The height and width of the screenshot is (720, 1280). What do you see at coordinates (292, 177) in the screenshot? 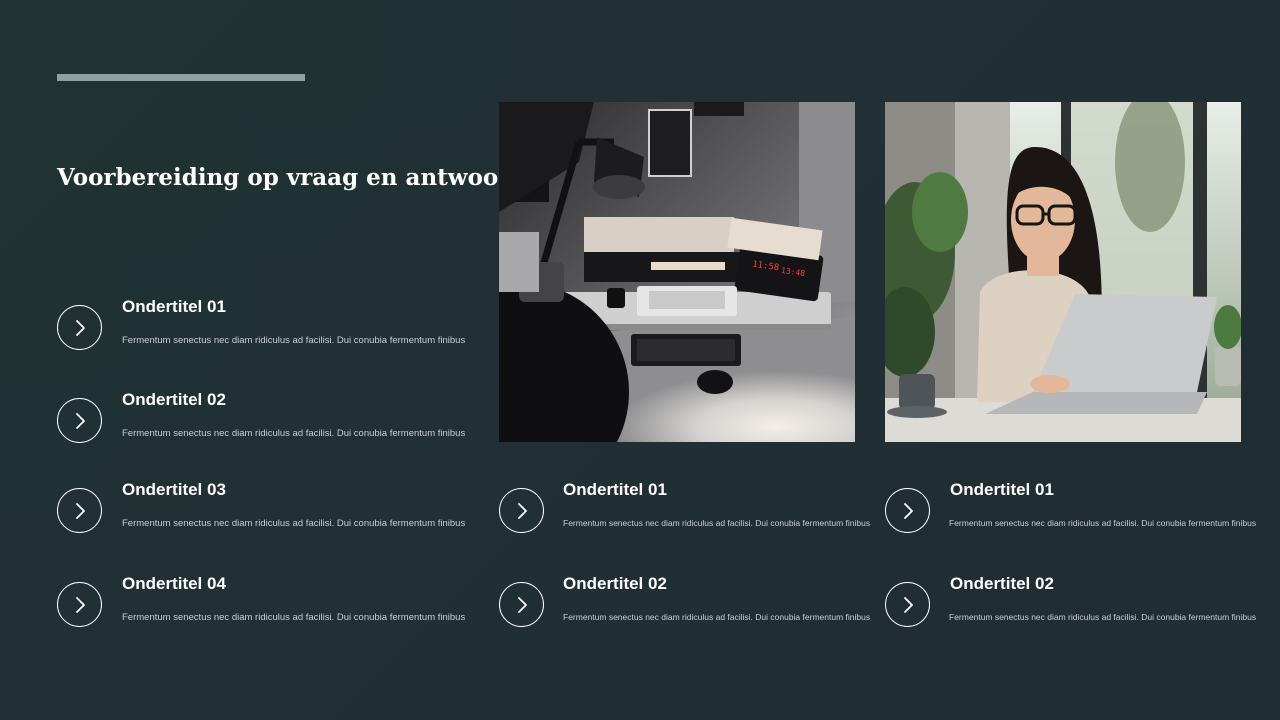
I see `slide-title: Voorbereiding op vraag en antwoord` at bounding box center [292, 177].